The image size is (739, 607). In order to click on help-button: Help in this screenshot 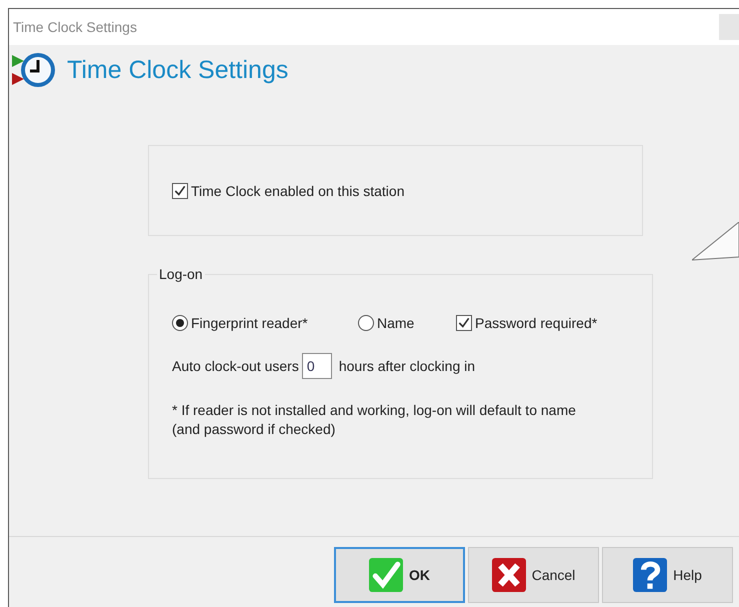, I will do `click(667, 575)`.